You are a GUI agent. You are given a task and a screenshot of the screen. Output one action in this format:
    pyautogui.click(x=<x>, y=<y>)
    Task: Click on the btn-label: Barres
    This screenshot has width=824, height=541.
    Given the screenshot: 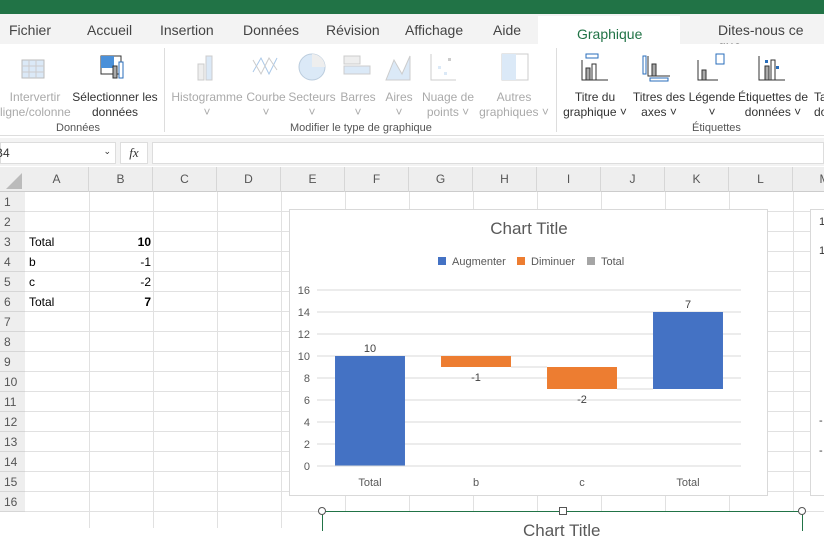 What is the action you would take?
    pyautogui.click(x=358, y=97)
    